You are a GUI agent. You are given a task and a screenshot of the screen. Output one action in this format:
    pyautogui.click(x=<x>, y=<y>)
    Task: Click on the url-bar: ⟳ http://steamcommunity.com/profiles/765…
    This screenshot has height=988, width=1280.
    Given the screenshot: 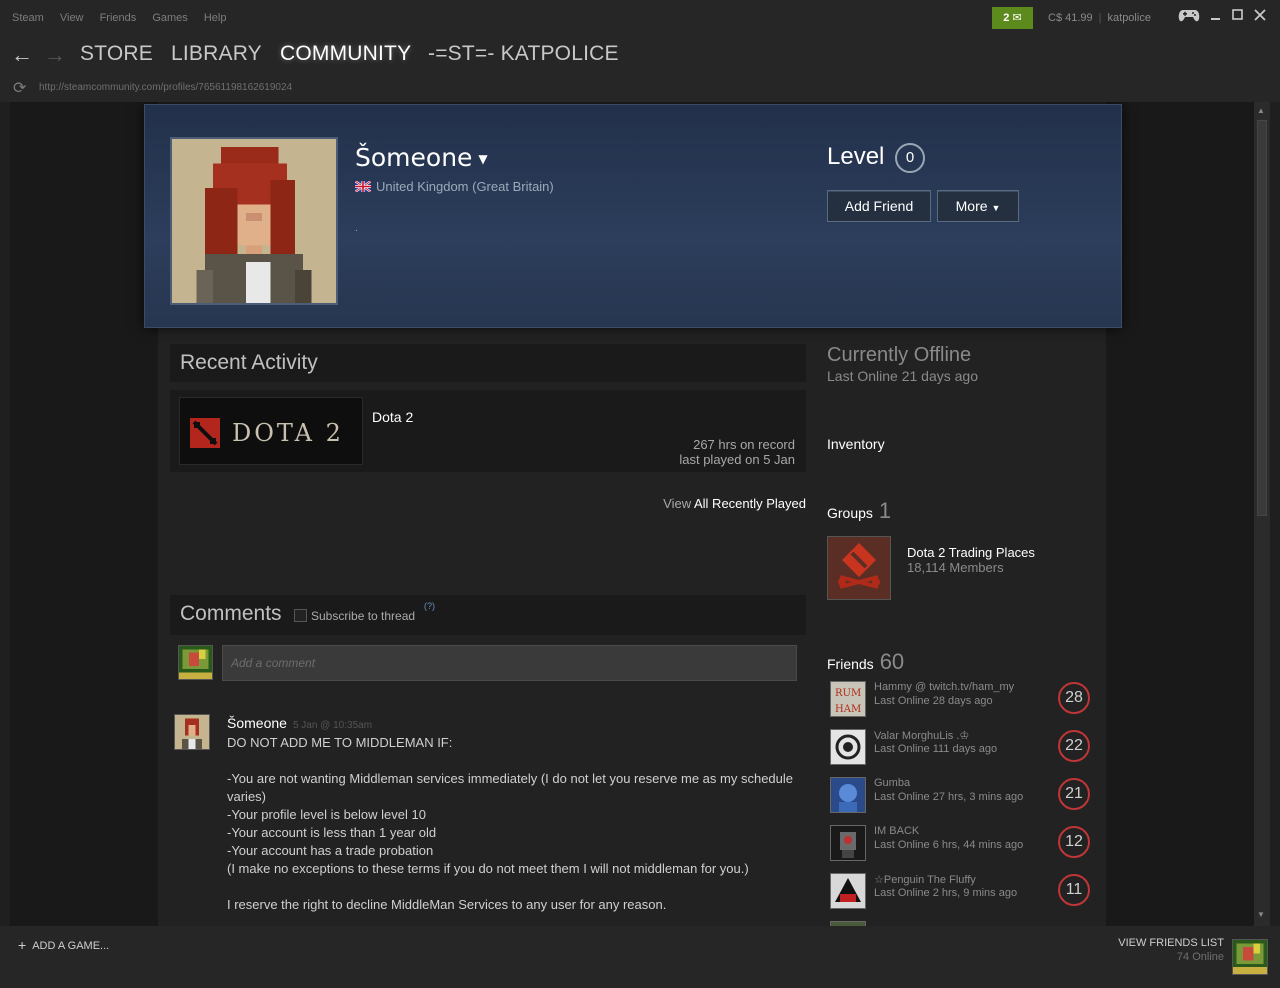 What is the action you would take?
    pyautogui.click(x=640, y=87)
    